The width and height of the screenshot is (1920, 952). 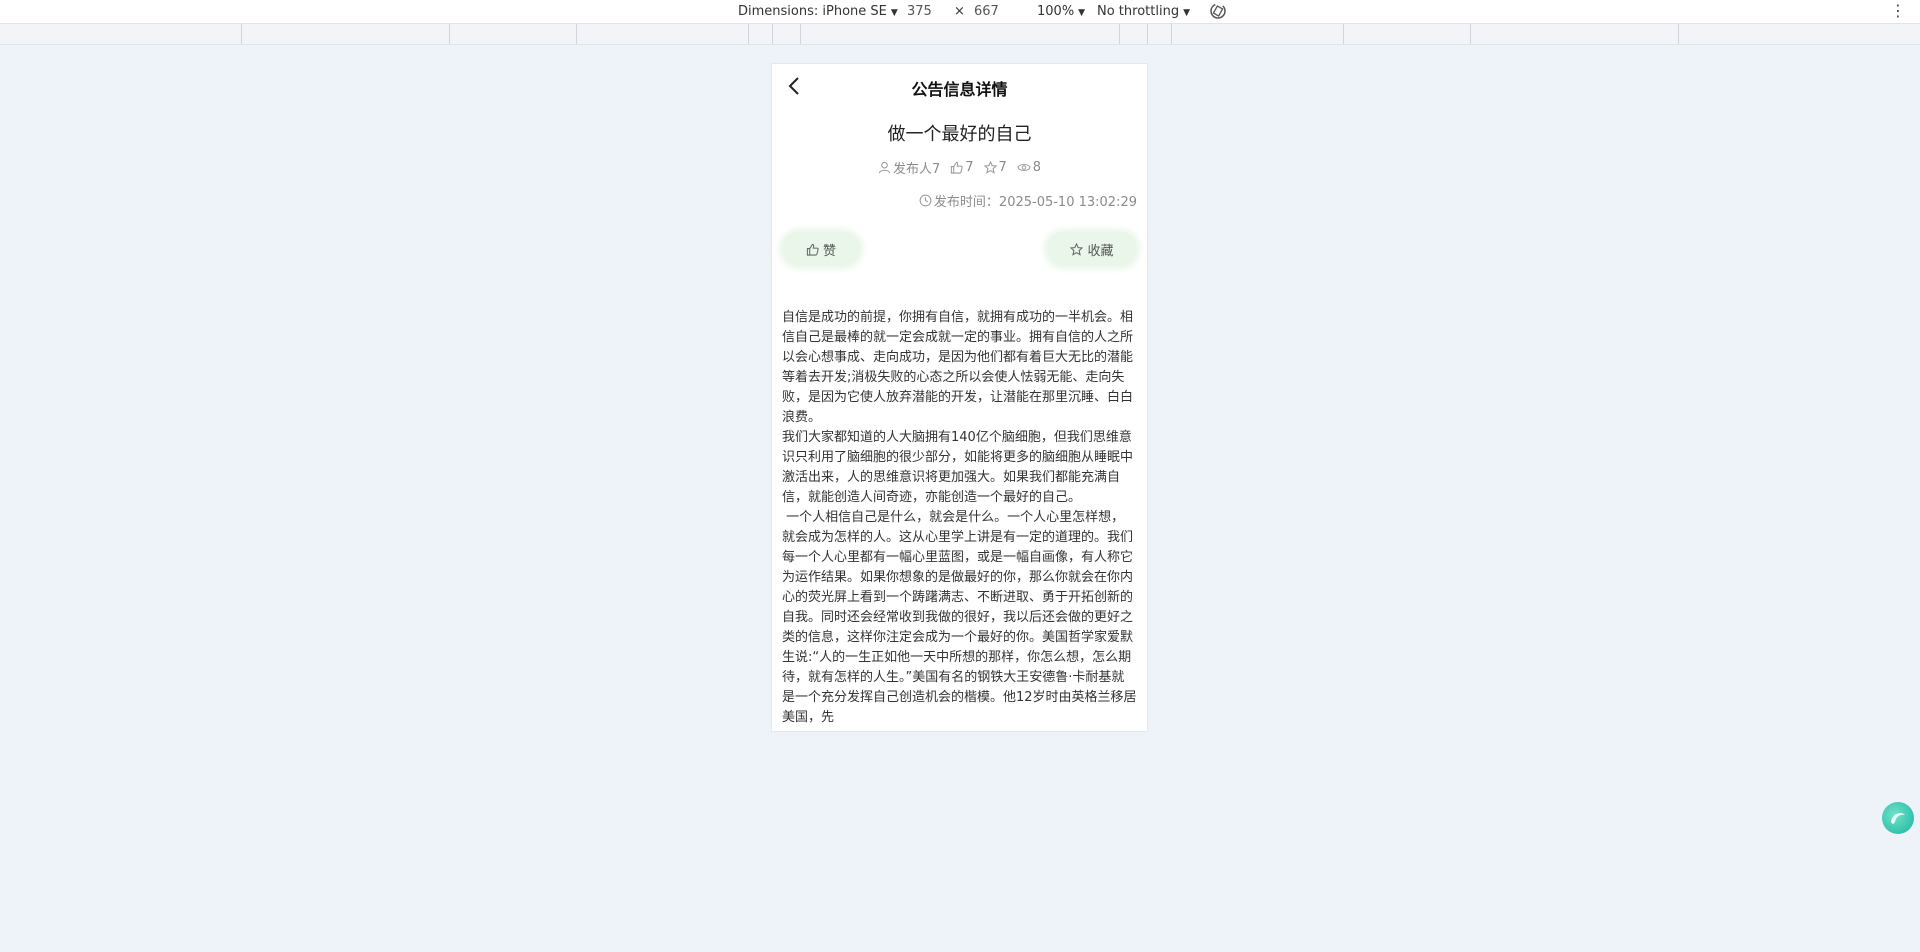 I want to click on eye-icon, so click(x=1024, y=167).